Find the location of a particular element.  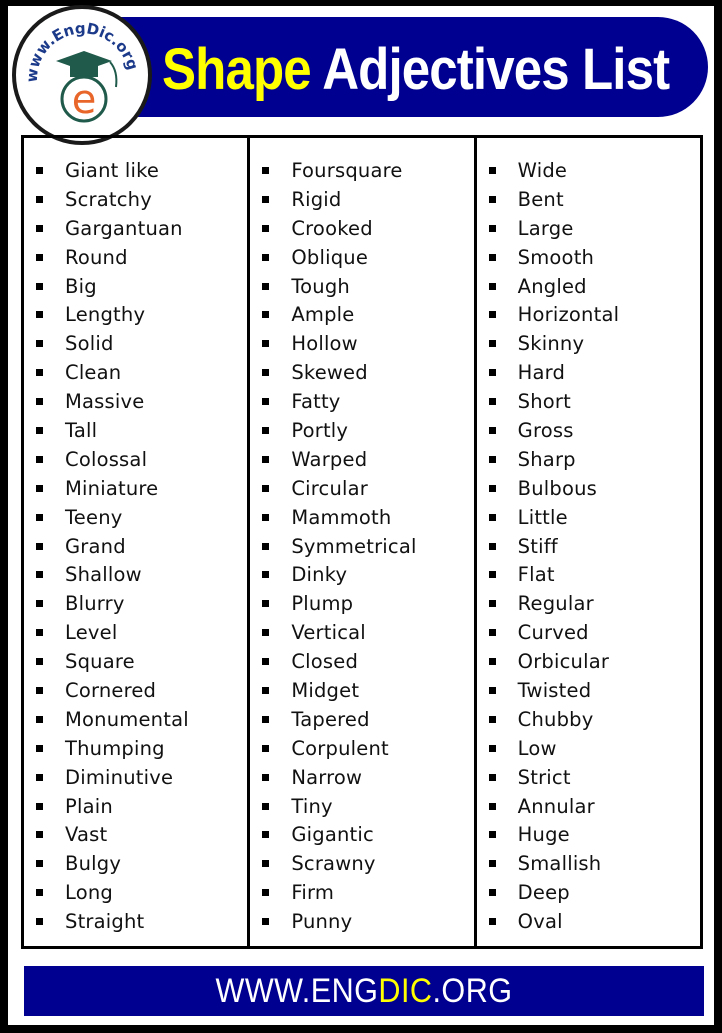

adjective-word: Grand is located at coordinates (95, 546).